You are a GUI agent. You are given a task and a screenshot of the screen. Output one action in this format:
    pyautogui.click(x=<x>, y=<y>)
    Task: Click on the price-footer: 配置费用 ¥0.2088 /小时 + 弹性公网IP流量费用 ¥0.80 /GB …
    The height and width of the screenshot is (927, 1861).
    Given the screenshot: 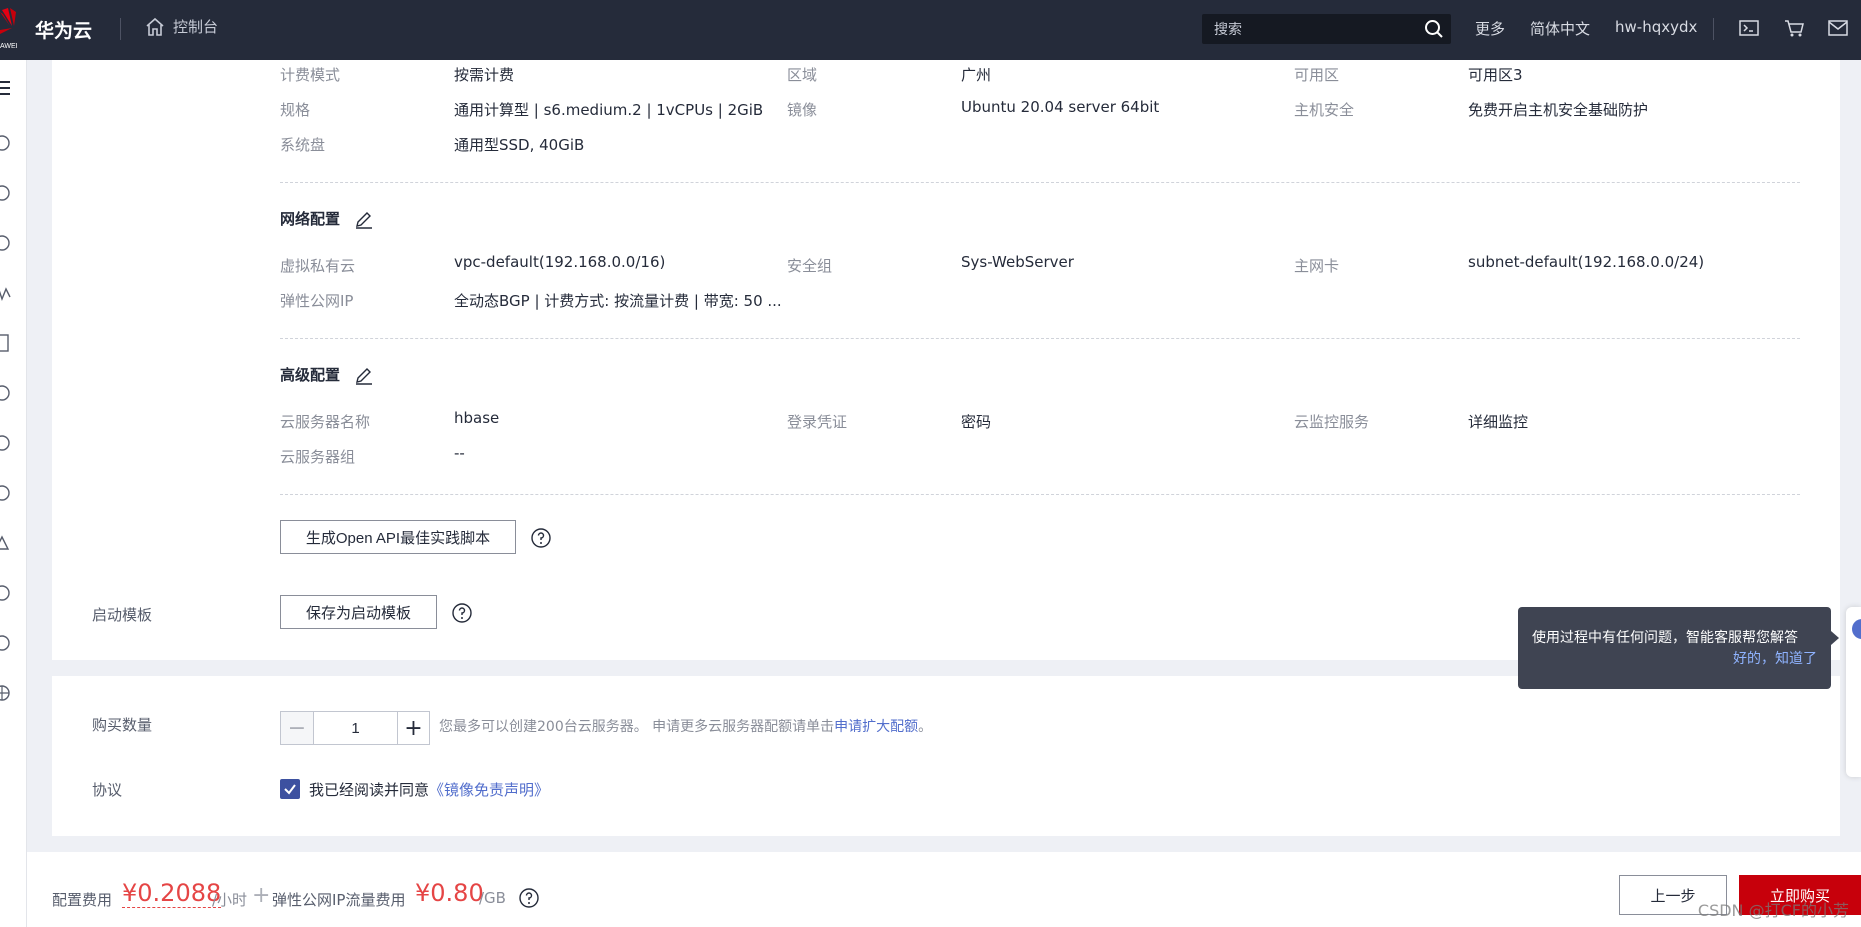 What is the action you would take?
    pyautogui.click(x=944, y=889)
    